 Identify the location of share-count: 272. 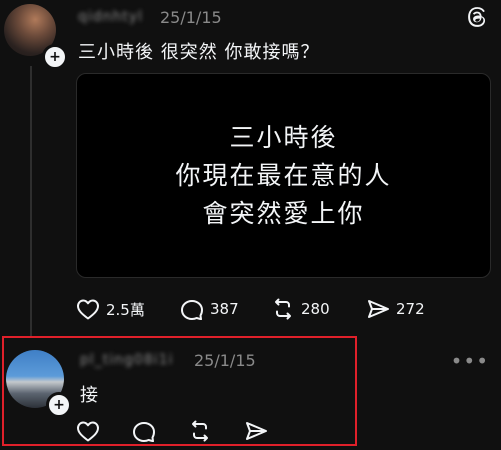
(410, 309).